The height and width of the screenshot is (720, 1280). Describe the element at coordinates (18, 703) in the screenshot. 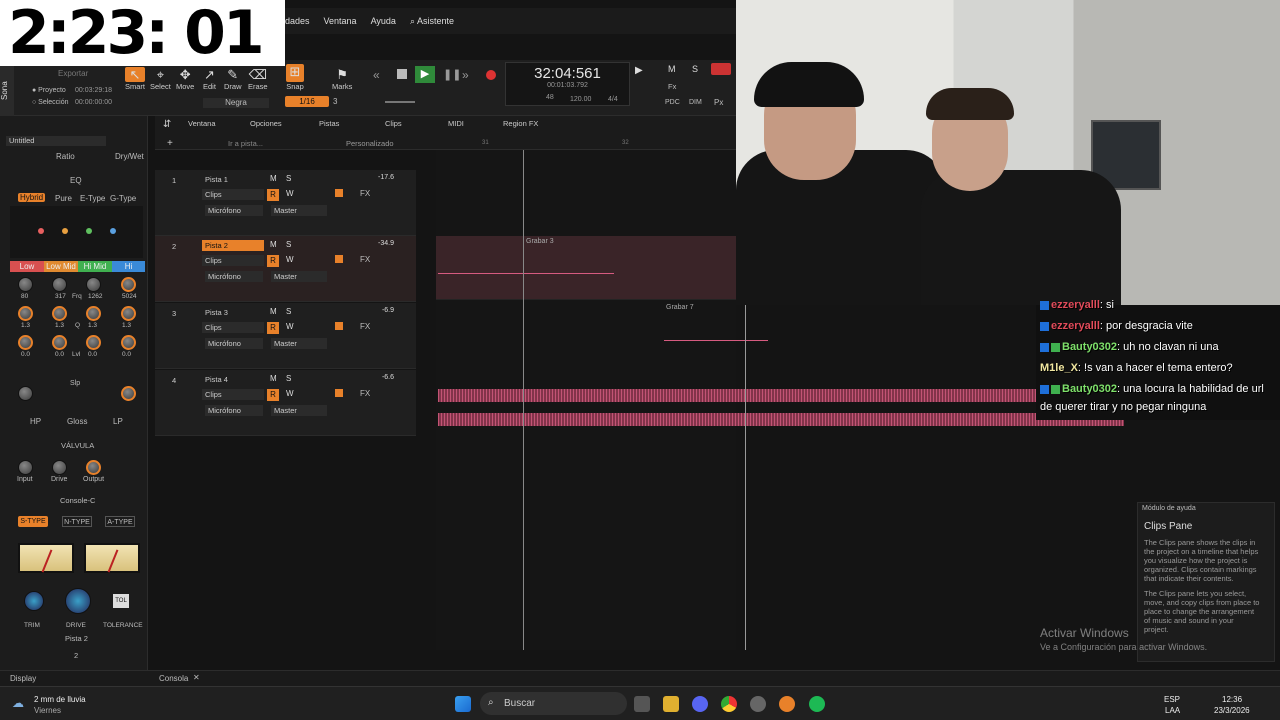

I see `weather-icon: ☁` at that location.